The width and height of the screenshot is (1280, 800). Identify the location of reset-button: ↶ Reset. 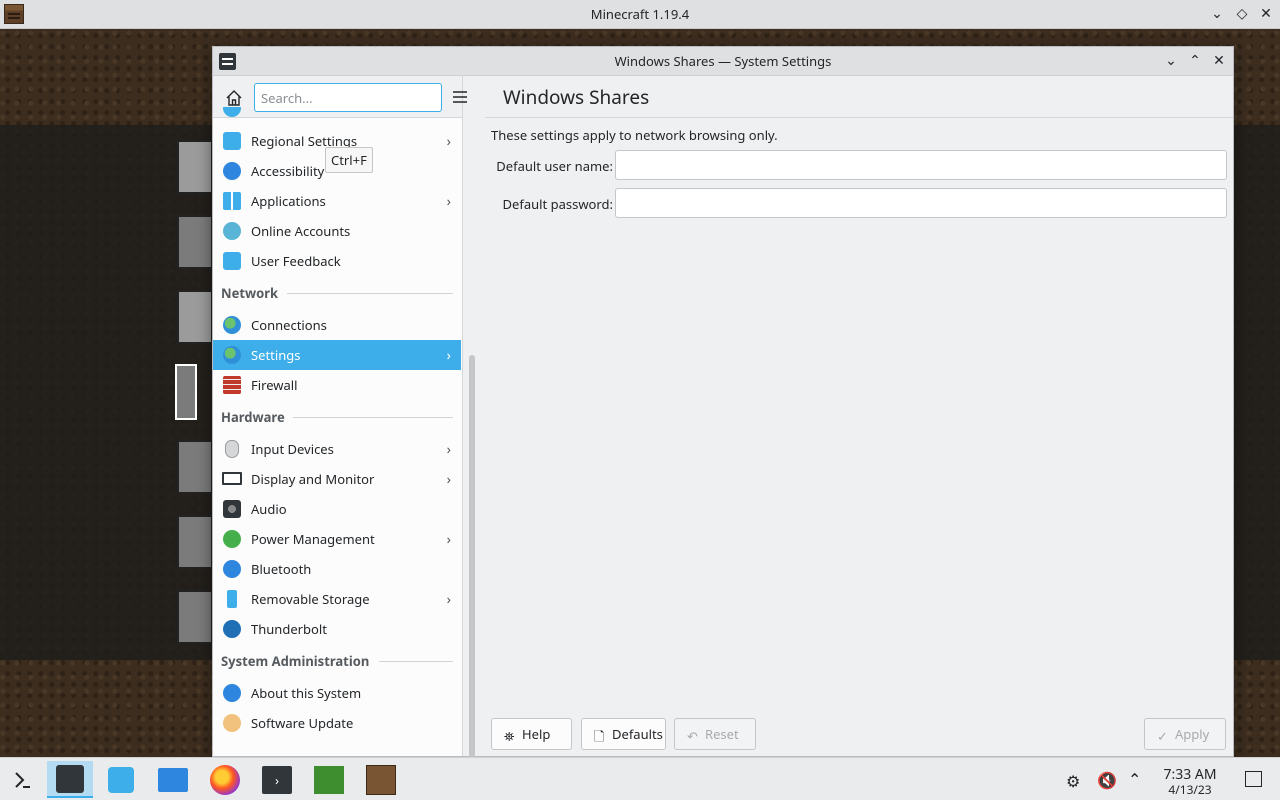
(715, 734).